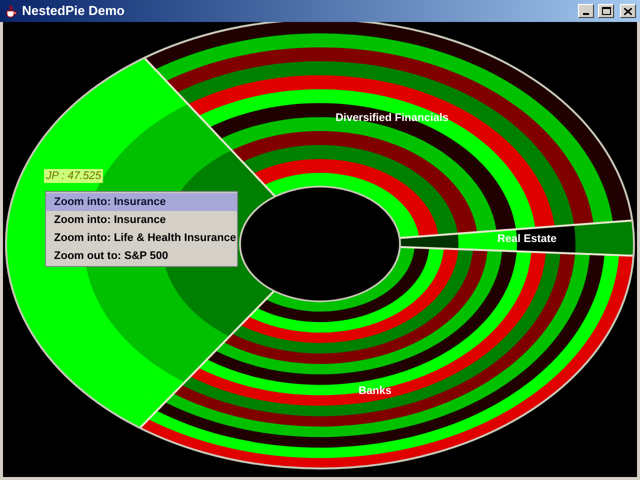 The height and width of the screenshot is (480, 640). Describe the element at coordinates (141, 256) in the screenshot. I see `menu-item: Zoom out to: S&P 500` at that location.